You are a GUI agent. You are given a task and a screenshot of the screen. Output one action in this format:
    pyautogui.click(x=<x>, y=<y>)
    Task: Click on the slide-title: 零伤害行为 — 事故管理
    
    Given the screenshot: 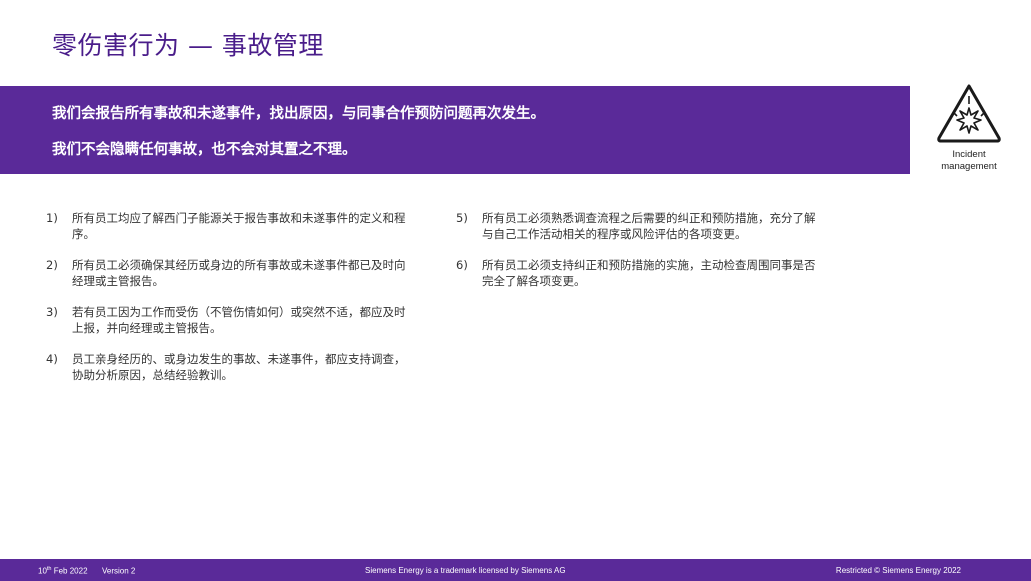 What is the action you would take?
    pyautogui.click(x=188, y=45)
    